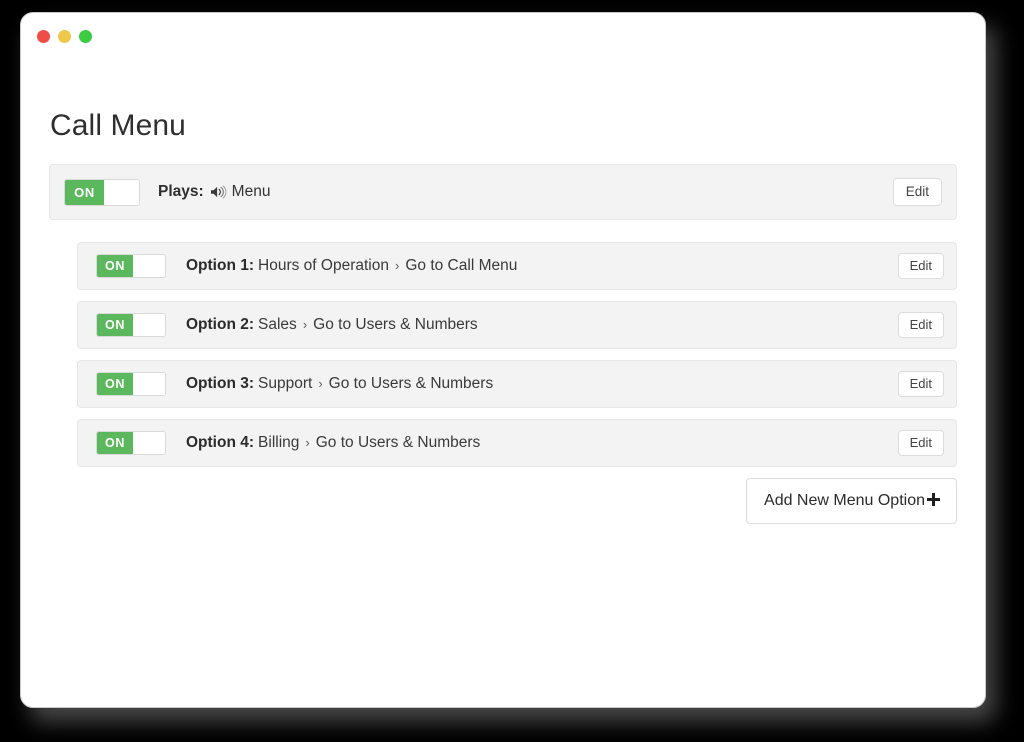 Image resolution: width=1024 pixels, height=742 pixels. What do you see at coordinates (503, 192) in the screenshot?
I see `plays-card: ON Plays: Menu Edit` at bounding box center [503, 192].